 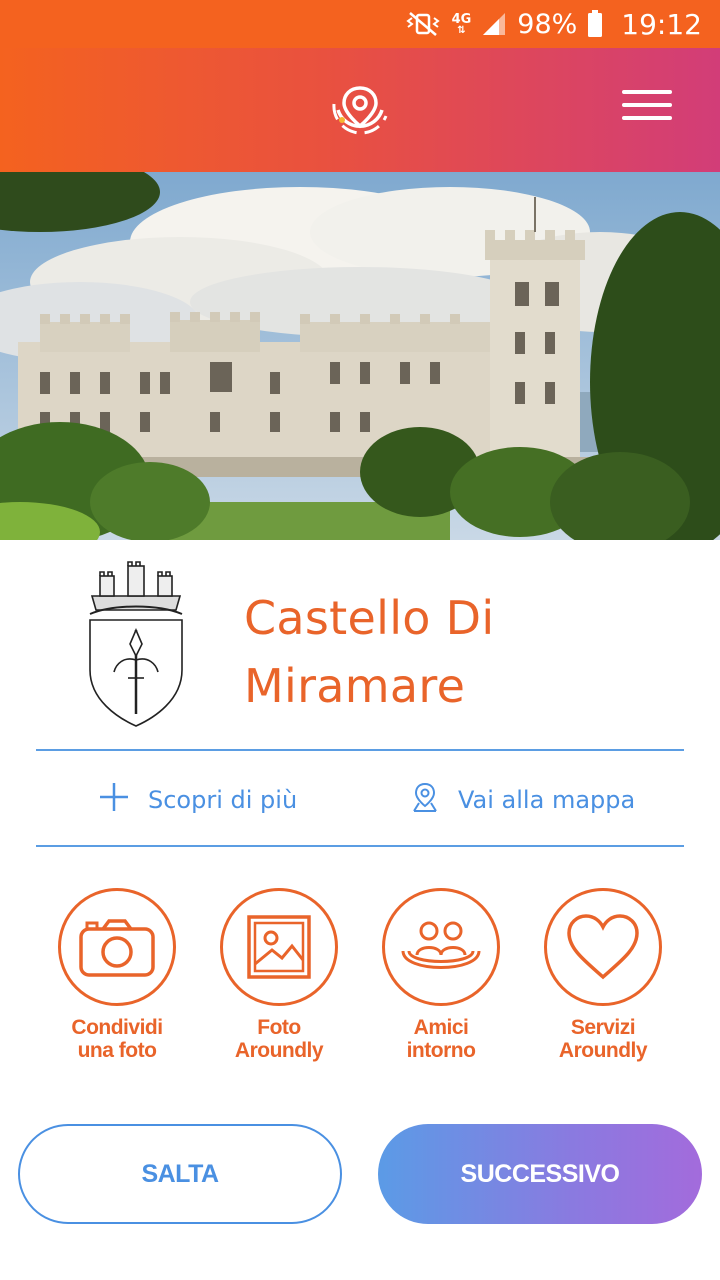 I want to click on plus-icon, so click(x=114, y=800).